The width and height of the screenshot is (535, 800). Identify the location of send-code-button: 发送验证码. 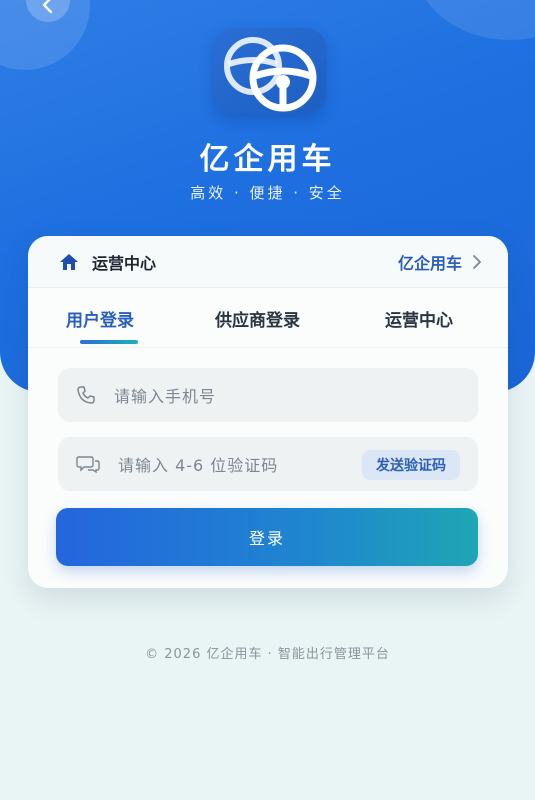
(411, 465).